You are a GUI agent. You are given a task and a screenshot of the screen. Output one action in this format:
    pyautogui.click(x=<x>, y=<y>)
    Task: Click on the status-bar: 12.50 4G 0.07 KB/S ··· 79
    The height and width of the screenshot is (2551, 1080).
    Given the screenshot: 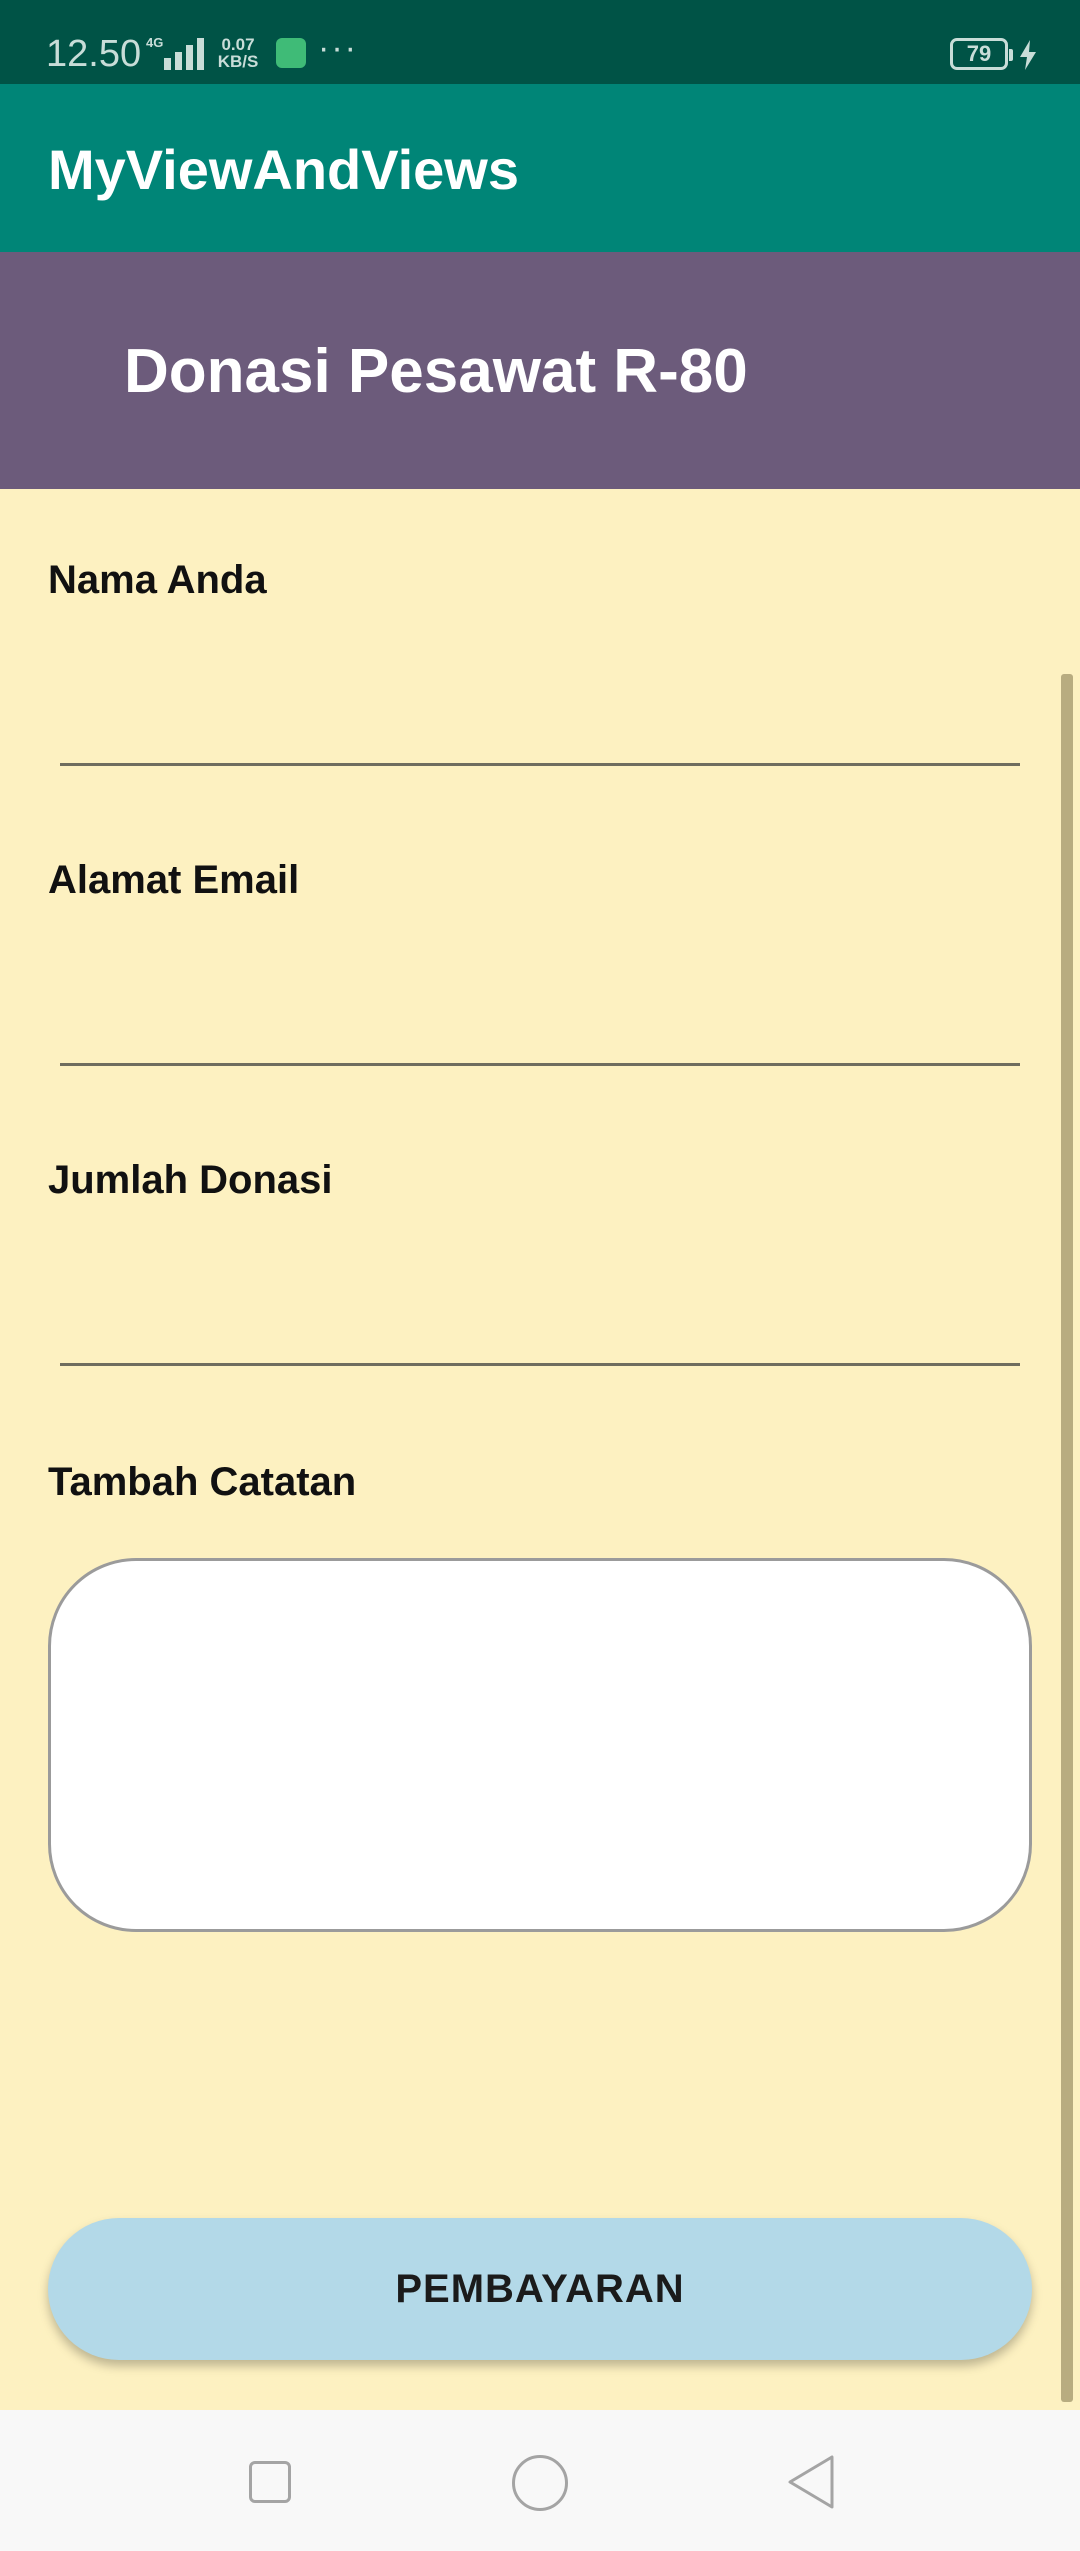 What is the action you would take?
    pyautogui.click(x=540, y=42)
    